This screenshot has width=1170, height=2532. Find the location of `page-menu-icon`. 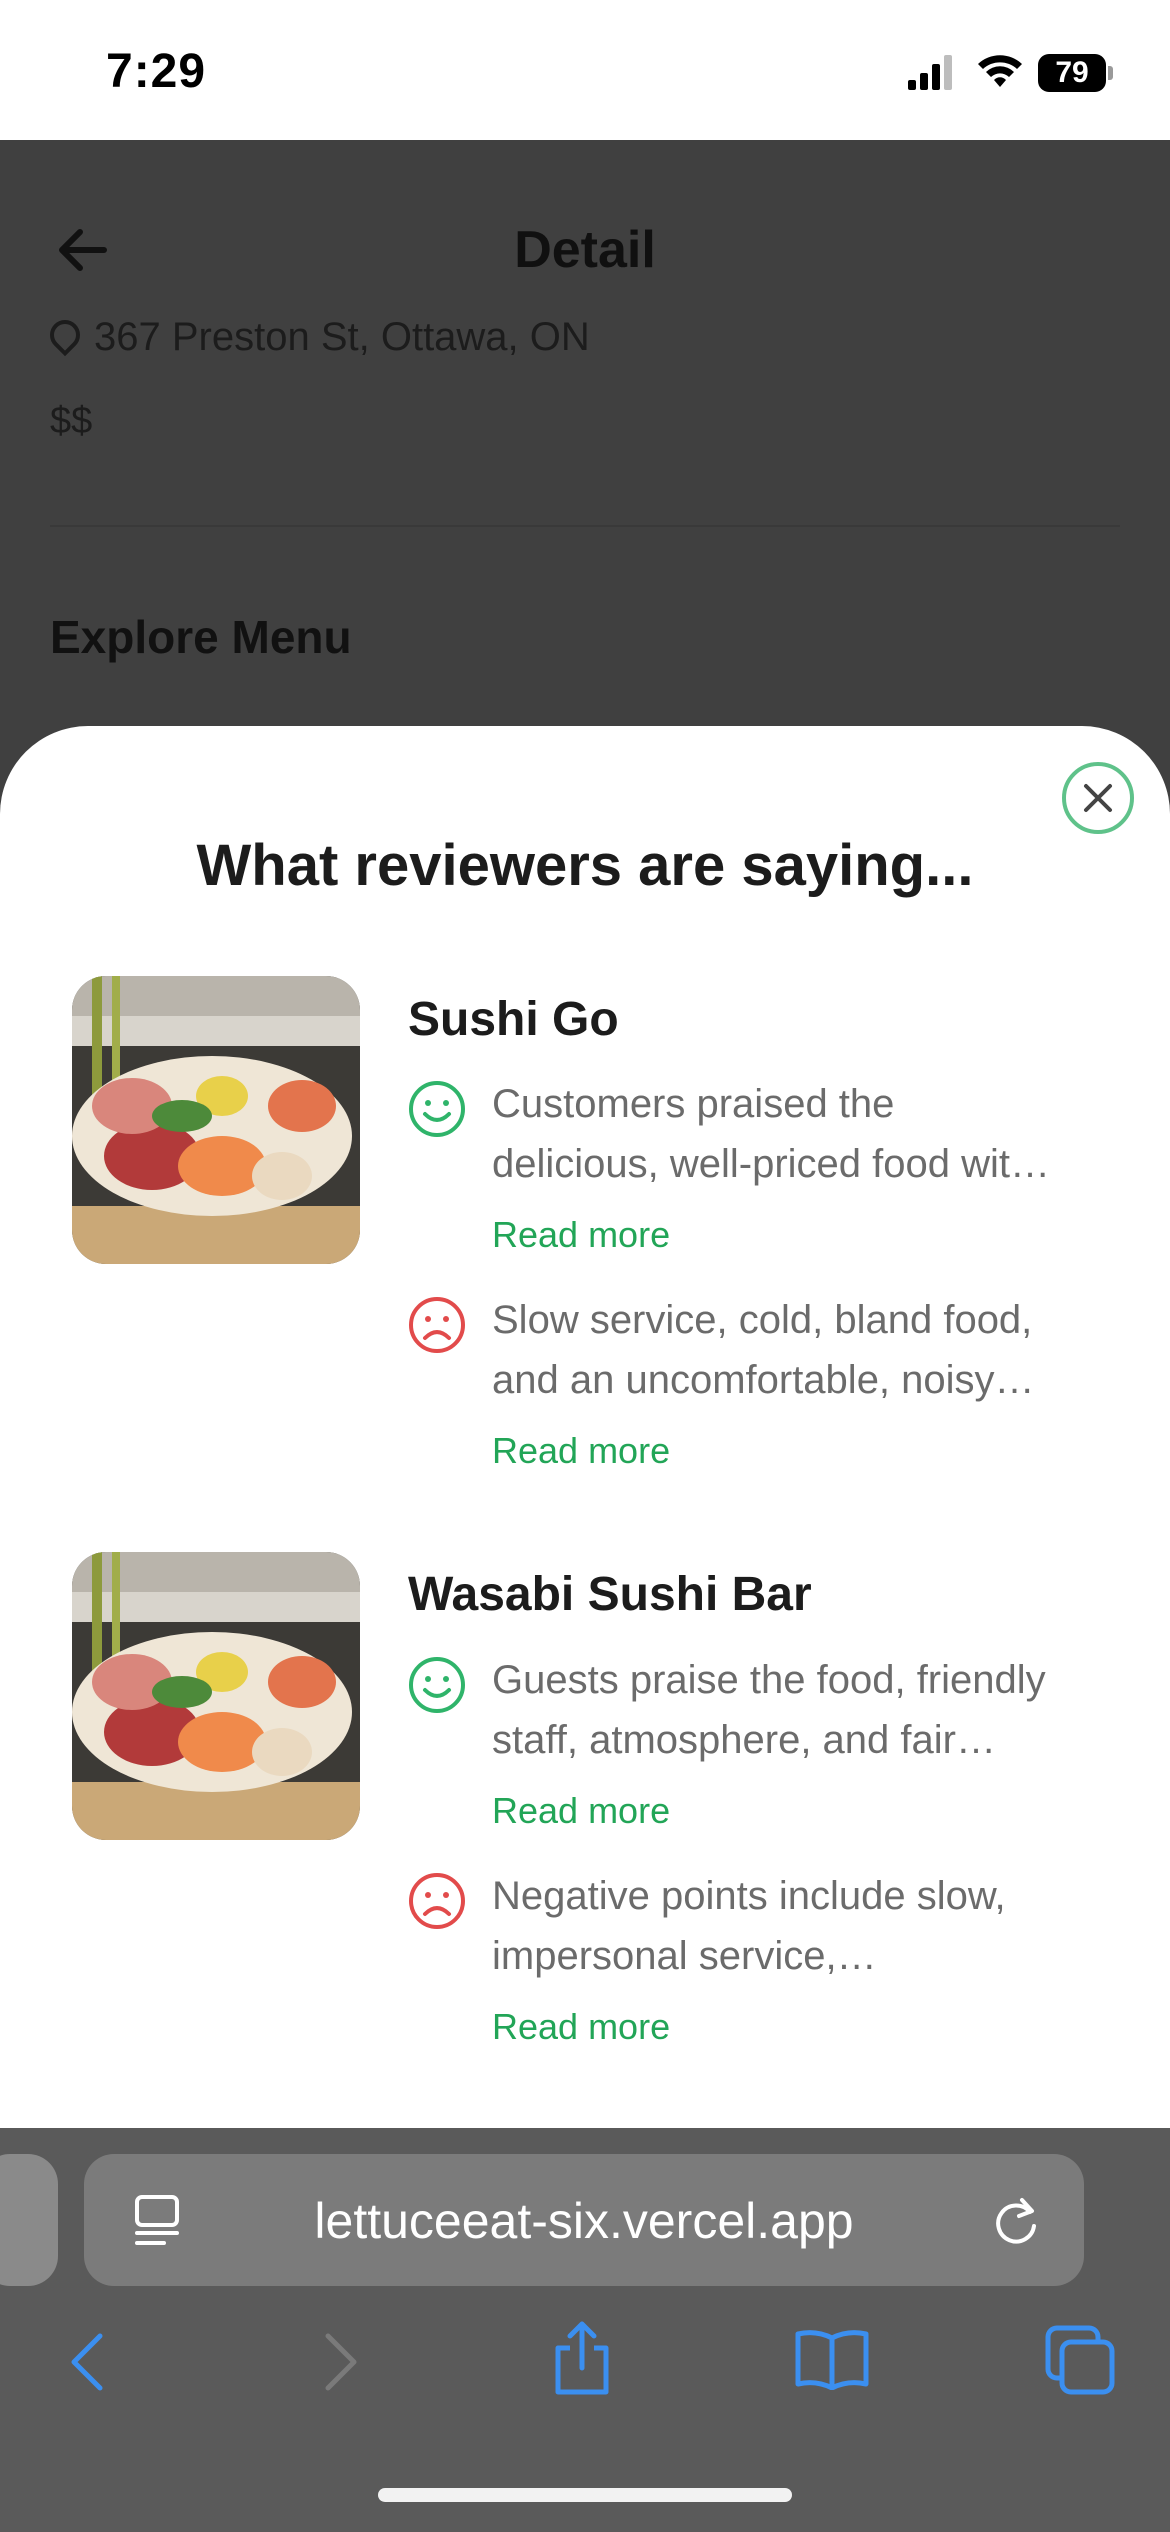

page-menu-icon is located at coordinates (157, 2221).